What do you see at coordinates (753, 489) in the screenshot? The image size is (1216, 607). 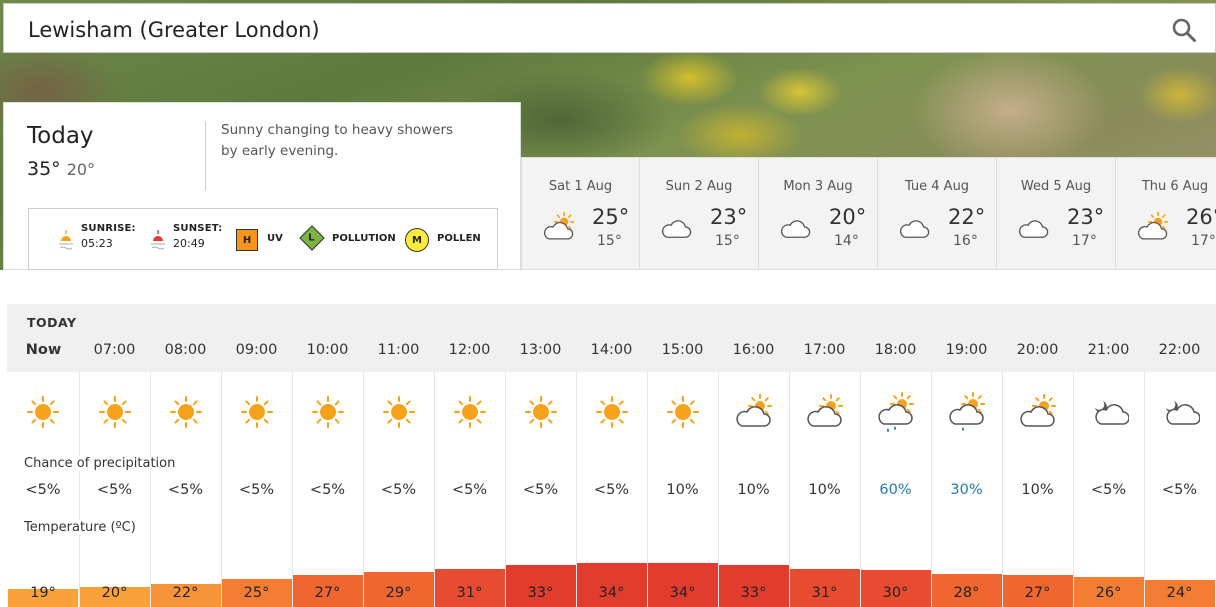 I see `hour-column: 10% 33°` at bounding box center [753, 489].